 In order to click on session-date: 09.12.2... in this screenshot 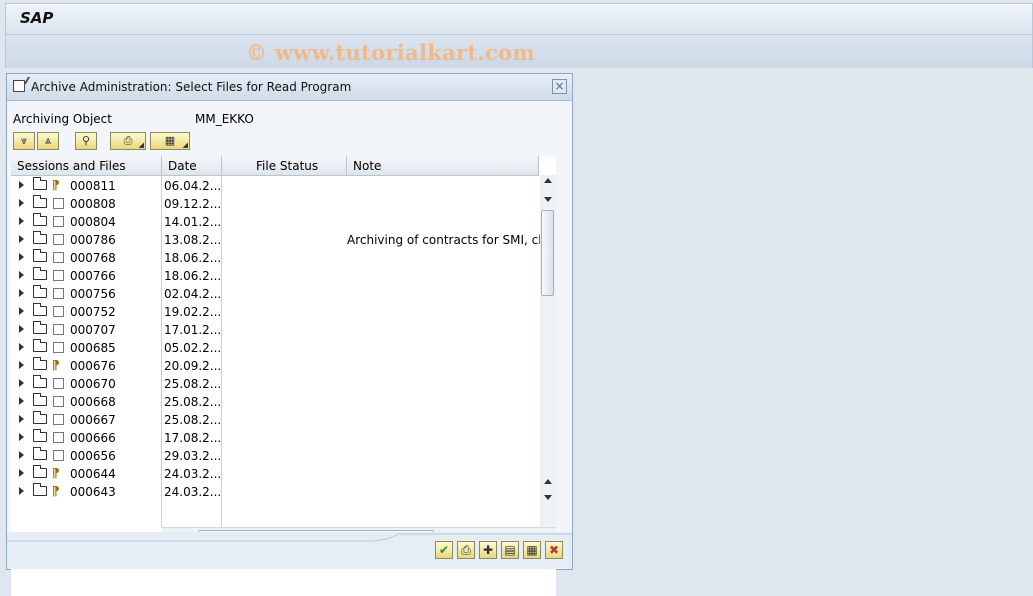, I will do `click(193, 204)`.